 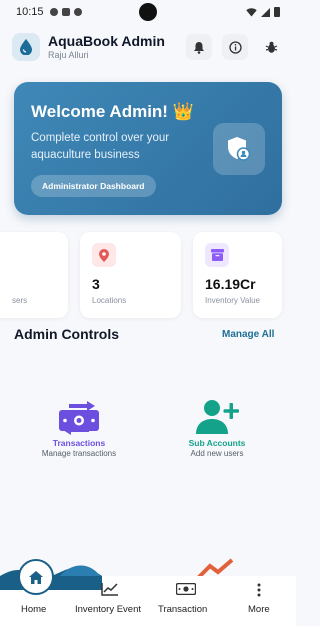 I want to click on administrator-dashboard-button: Administrator Dashboard, so click(x=93, y=186).